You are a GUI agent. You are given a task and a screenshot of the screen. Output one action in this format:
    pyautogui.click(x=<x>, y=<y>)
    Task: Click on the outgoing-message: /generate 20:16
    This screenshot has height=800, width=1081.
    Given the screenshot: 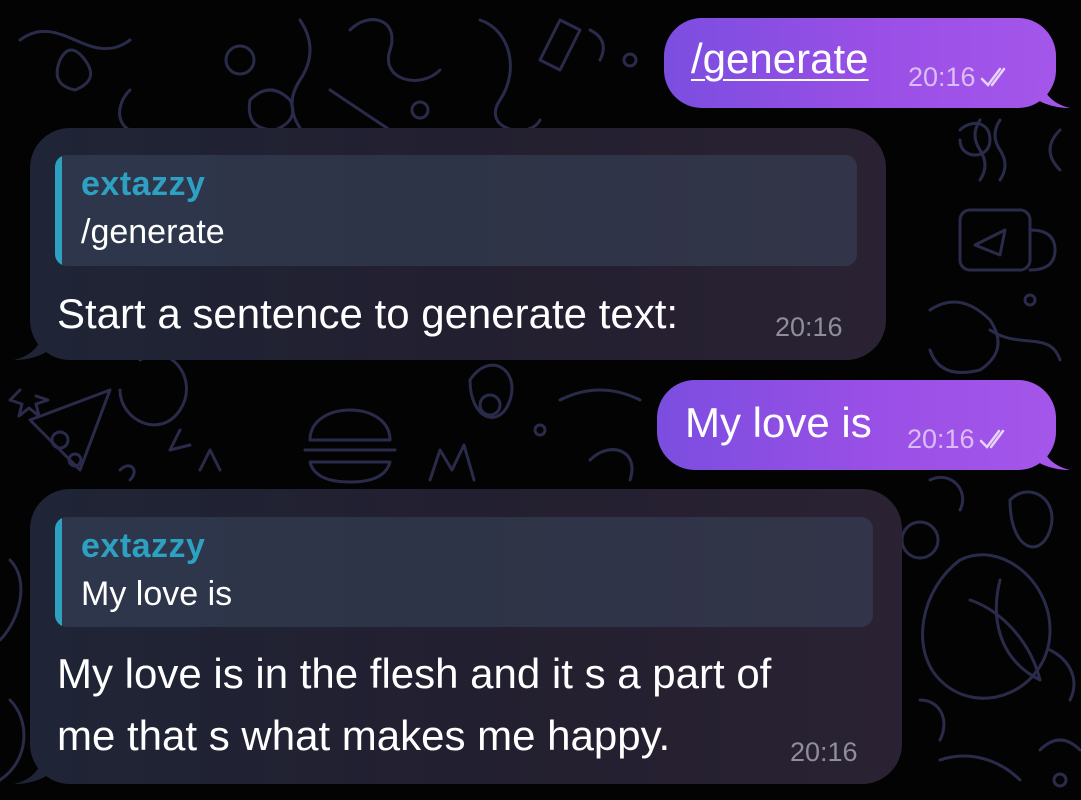 What is the action you would take?
    pyautogui.click(x=860, y=63)
    